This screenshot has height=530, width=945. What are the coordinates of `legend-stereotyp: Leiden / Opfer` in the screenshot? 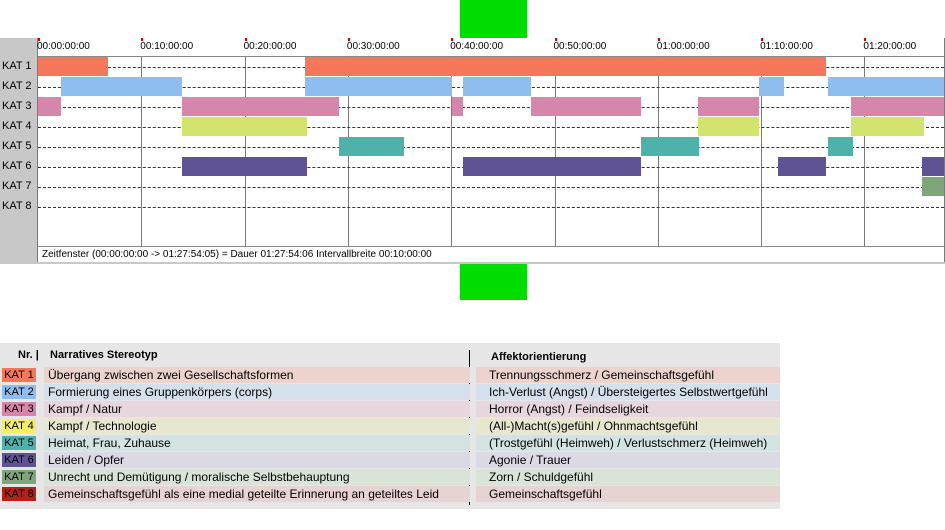 It's located at (86, 460).